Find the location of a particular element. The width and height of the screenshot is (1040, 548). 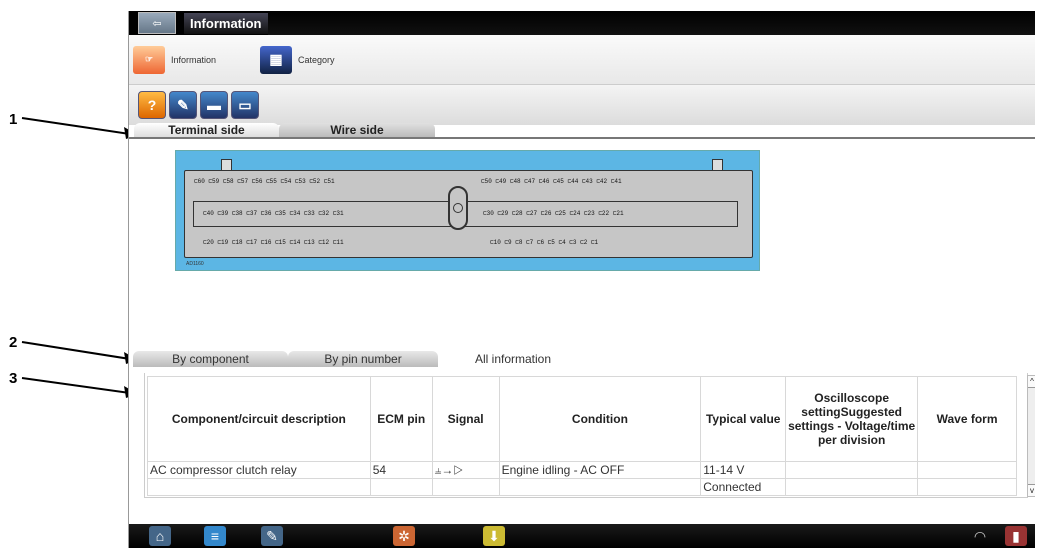

col-header-description: Component/circuit description is located at coordinates (259, 419).